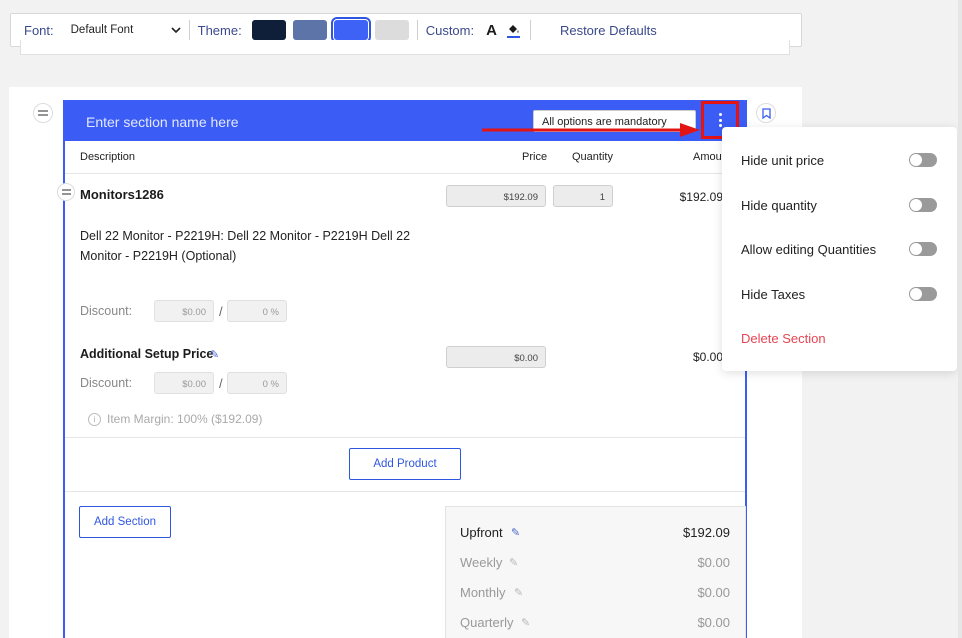 The width and height of the screenshot is (962, 638). Describe the element at coordinates (108, 157) in the screenshot. I see `column-header-description: Description` at that location.